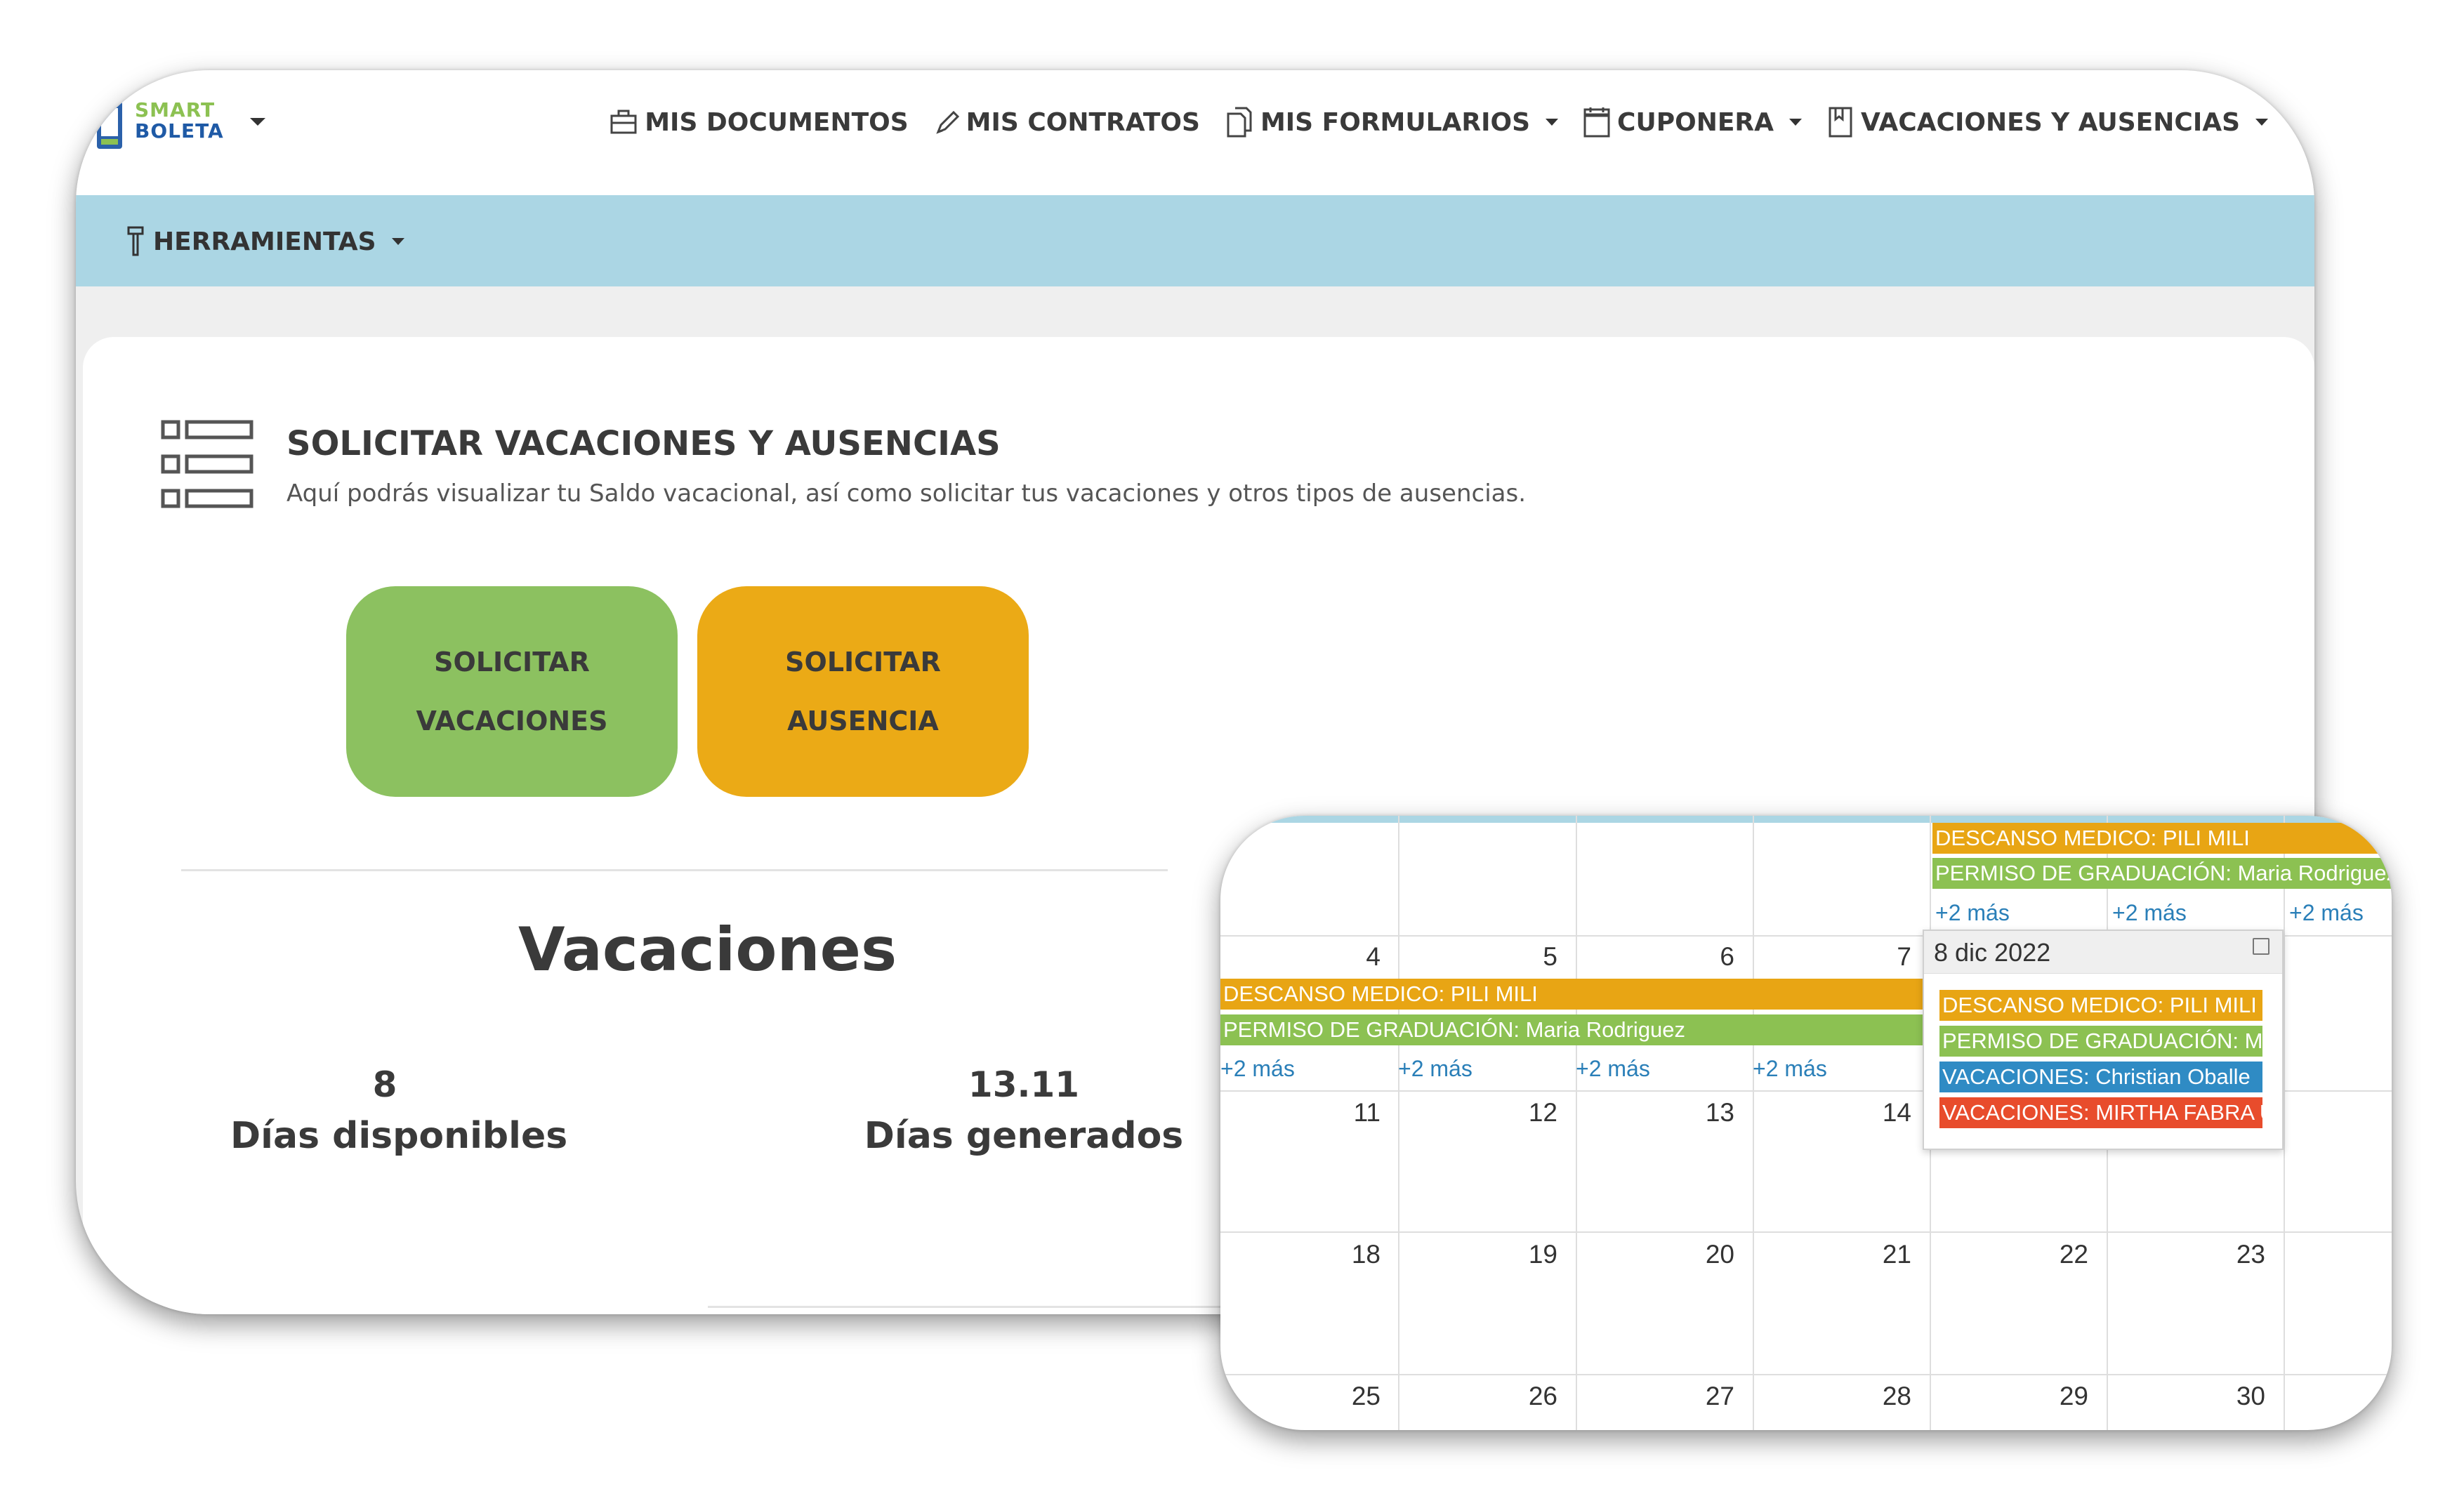  I want to click on popover-header: 8 dic 2022, so click(2103, 952).